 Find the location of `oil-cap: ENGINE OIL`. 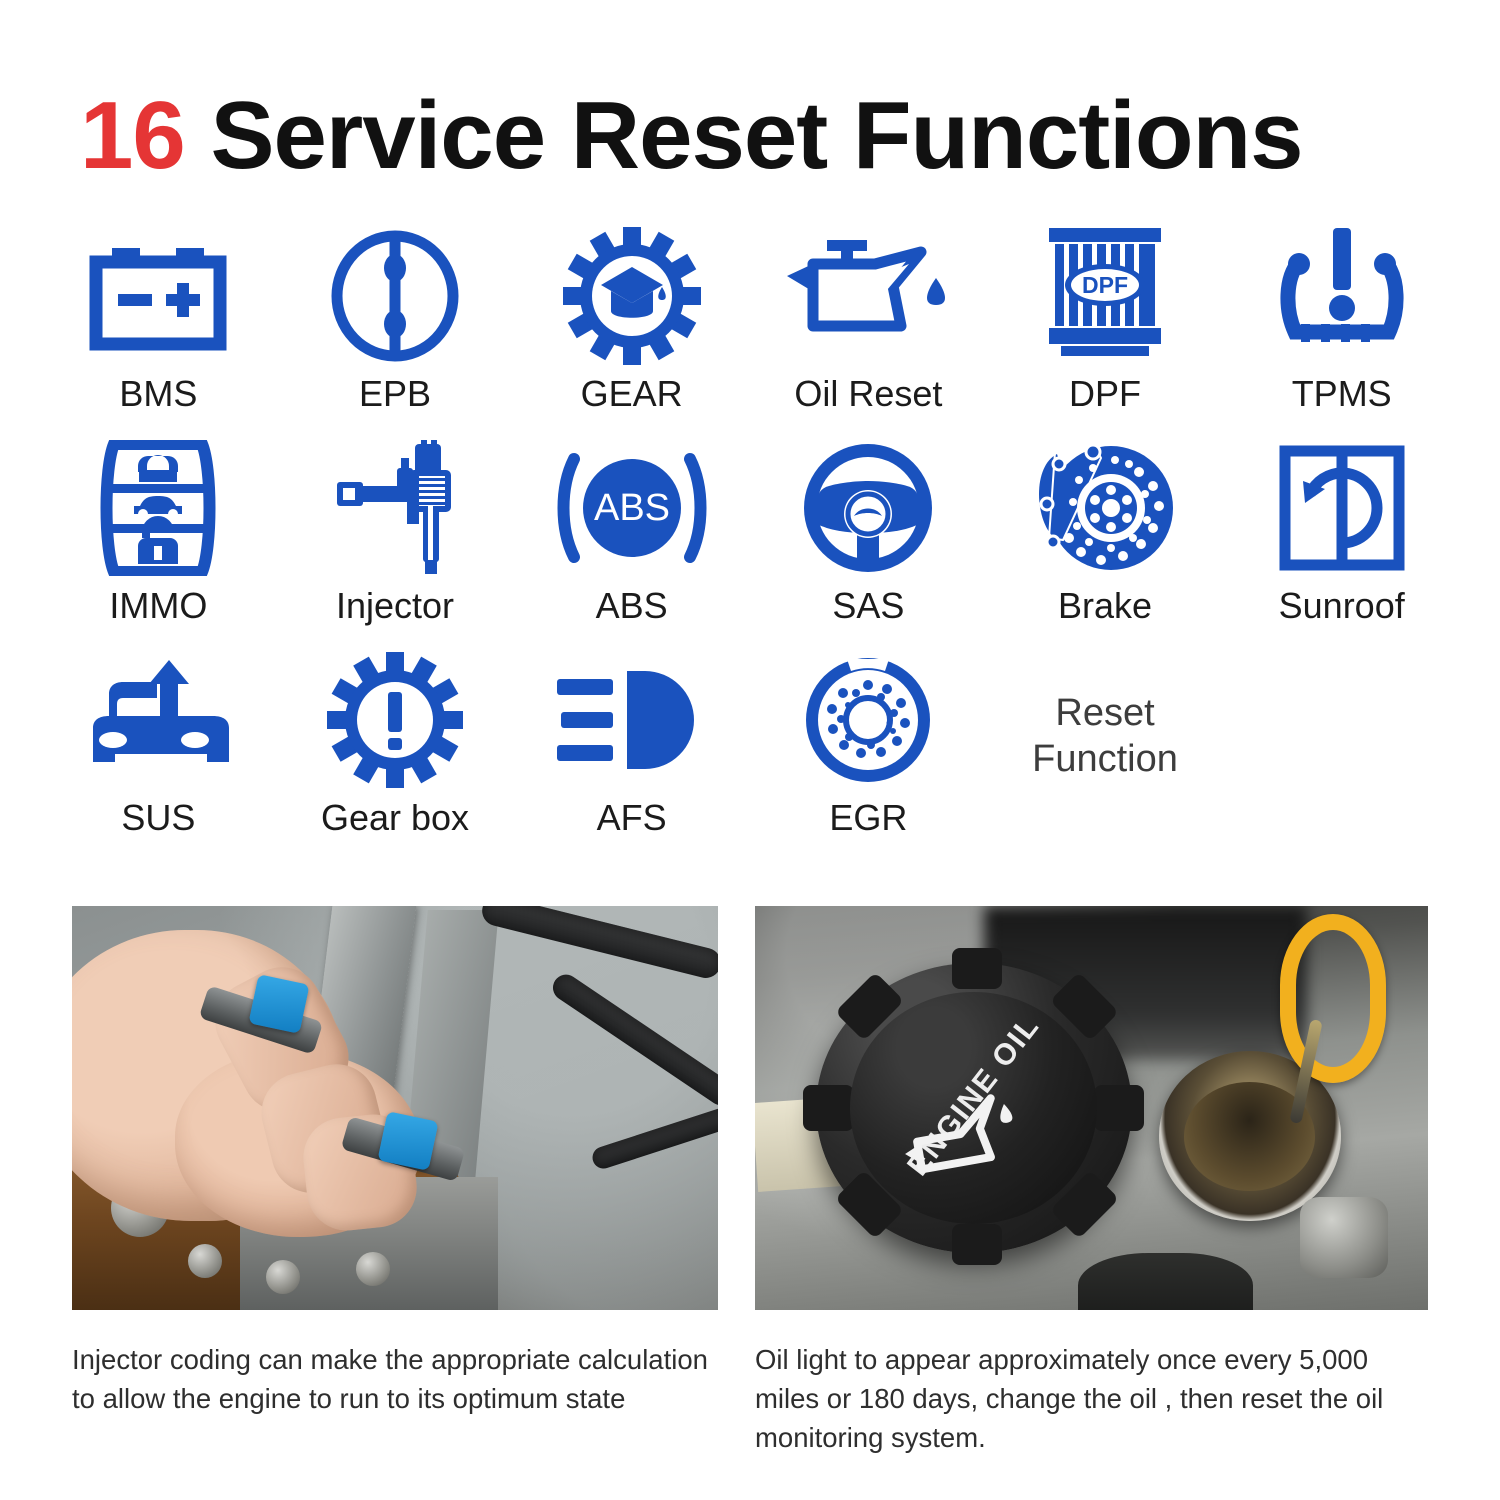

oil-cap: ENGINE OIL is located at coordinates (973, 1107).